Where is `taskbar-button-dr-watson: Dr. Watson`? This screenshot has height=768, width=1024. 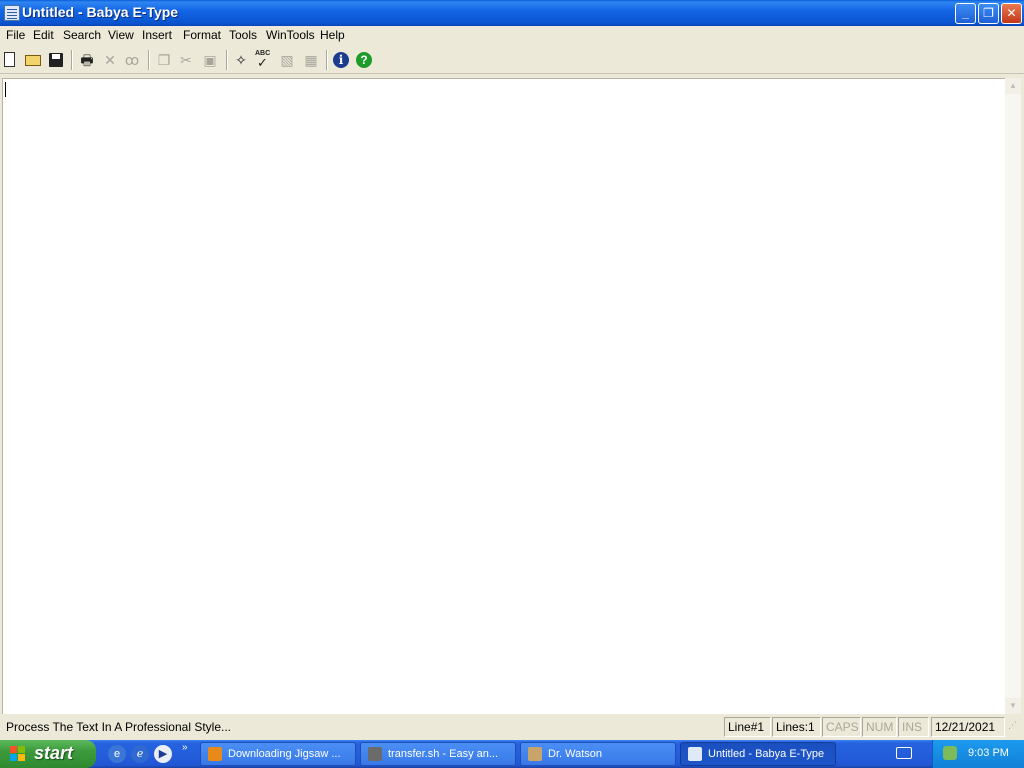
taskbar-button-dr-watson: Dr. Watson is located at coordinates (598, 754).